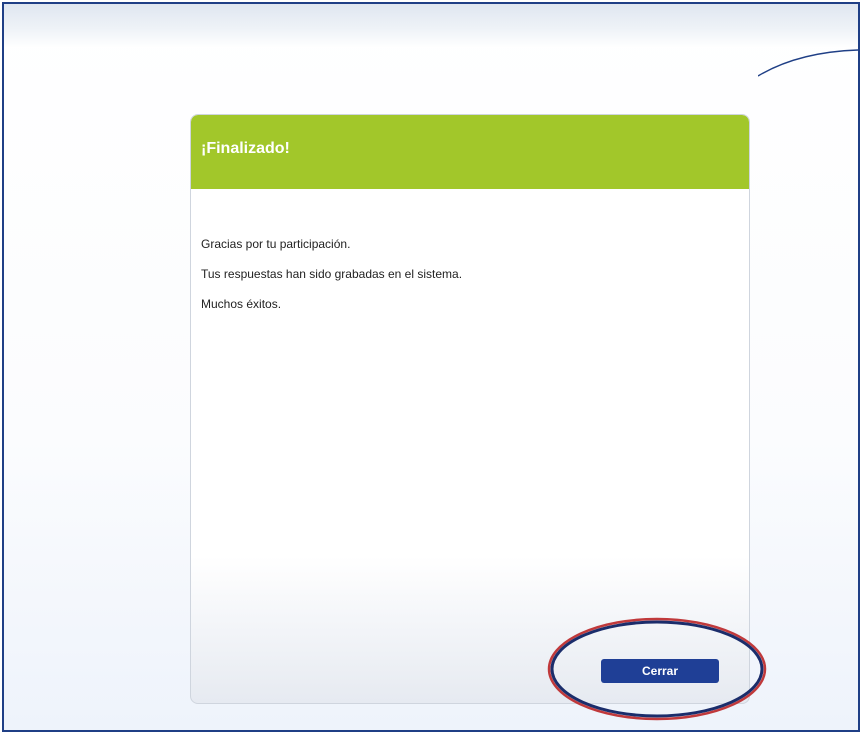 Image resolution: width=866 pixels, height=734 pixels. What do you see at coordinates (470, 152) in the screenshot?
I see `dialog-header: ¡Finalizado!` at bounding box center [470, 152].